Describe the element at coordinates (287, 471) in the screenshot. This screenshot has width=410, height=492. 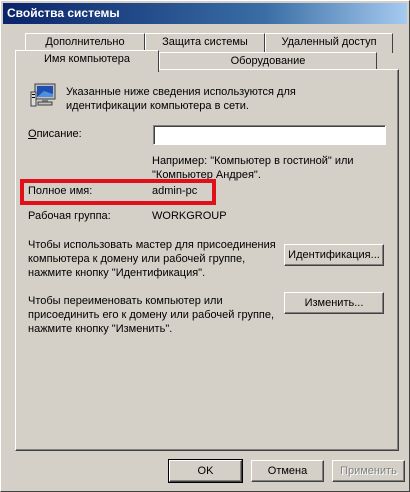
I see `cancel-button: Отмена` at that location.